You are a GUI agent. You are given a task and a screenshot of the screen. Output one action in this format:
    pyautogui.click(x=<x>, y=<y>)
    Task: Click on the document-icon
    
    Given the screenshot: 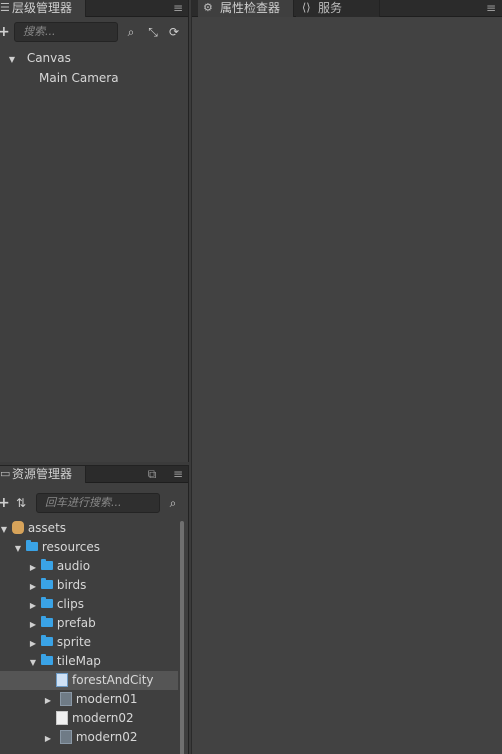 What is the action you would take?
    pyautogui.click(x=62, y=717)
    